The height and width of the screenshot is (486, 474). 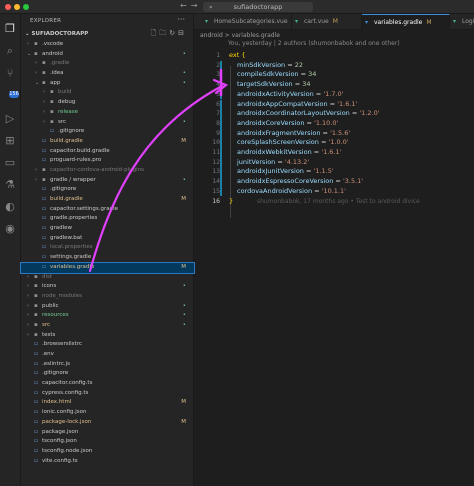 I want to click on tree-item: ▫ capacitor.config.ts, so click(x=107, y=384).